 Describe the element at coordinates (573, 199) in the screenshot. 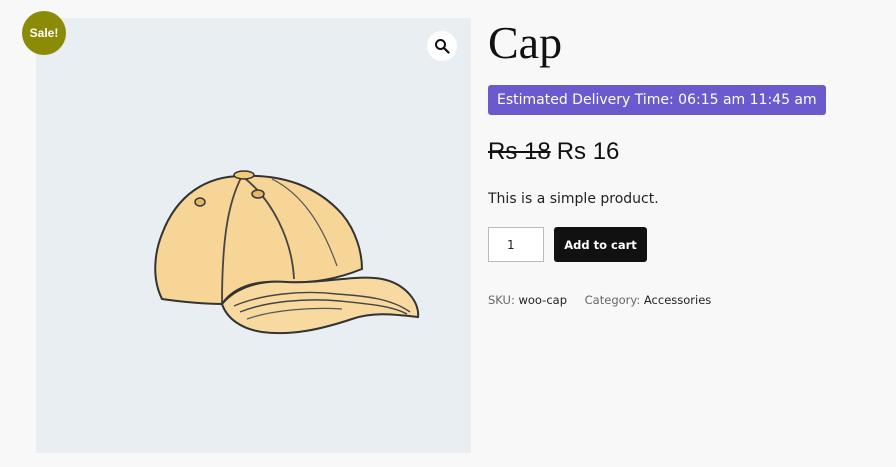

I see `short-description: This is a simple product.` at that location.